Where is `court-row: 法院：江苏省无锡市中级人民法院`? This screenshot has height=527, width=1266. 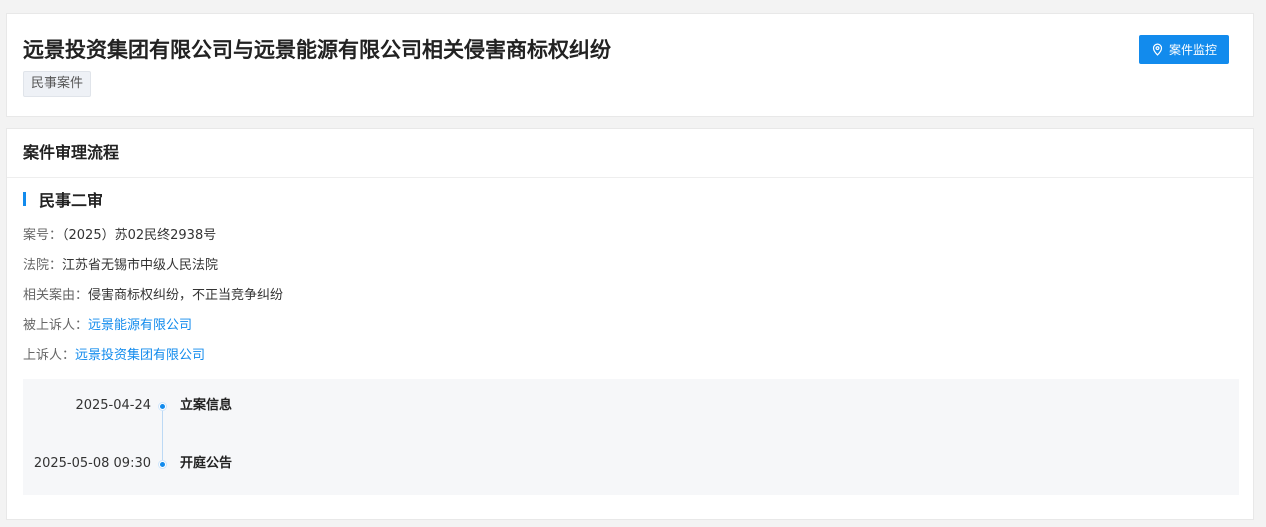 court-row: 法院：江苏省无锡市中级人民法院 is located at coordinates (120, 263).